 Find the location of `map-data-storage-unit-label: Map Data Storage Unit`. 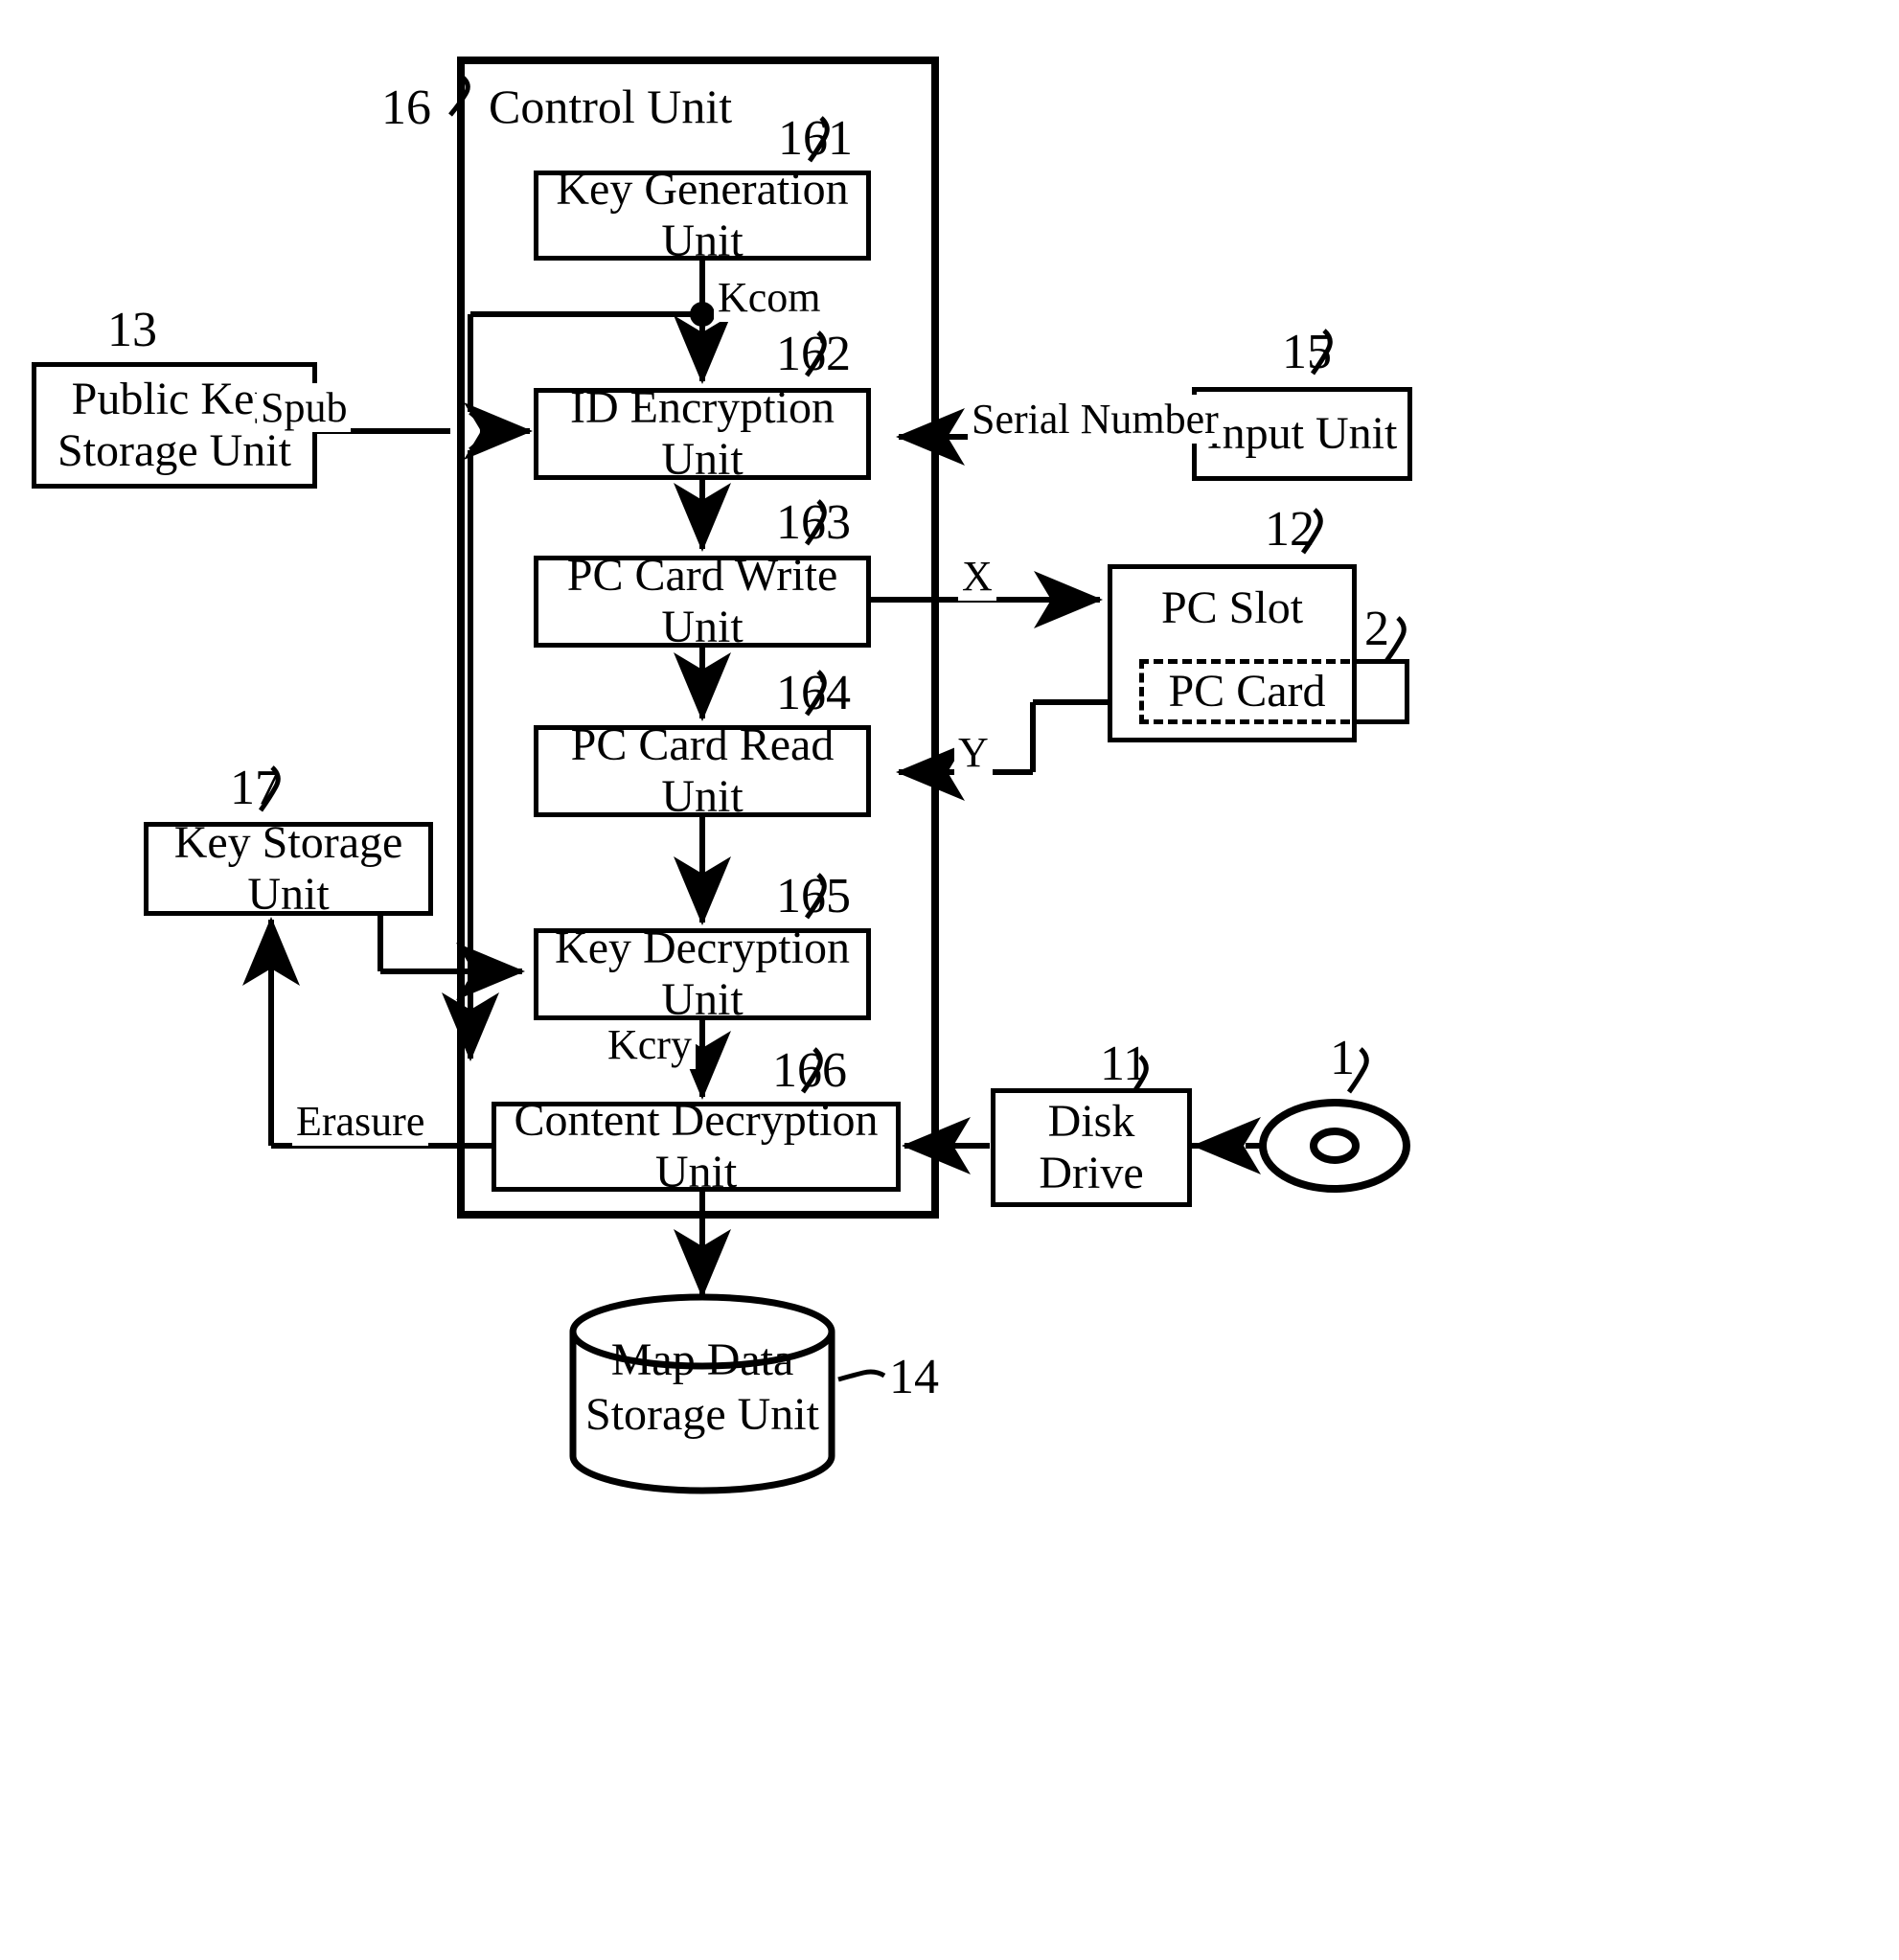

map-data-storage-unit-label: Map Data Storage Unit is located at coordinates (702, 1387).